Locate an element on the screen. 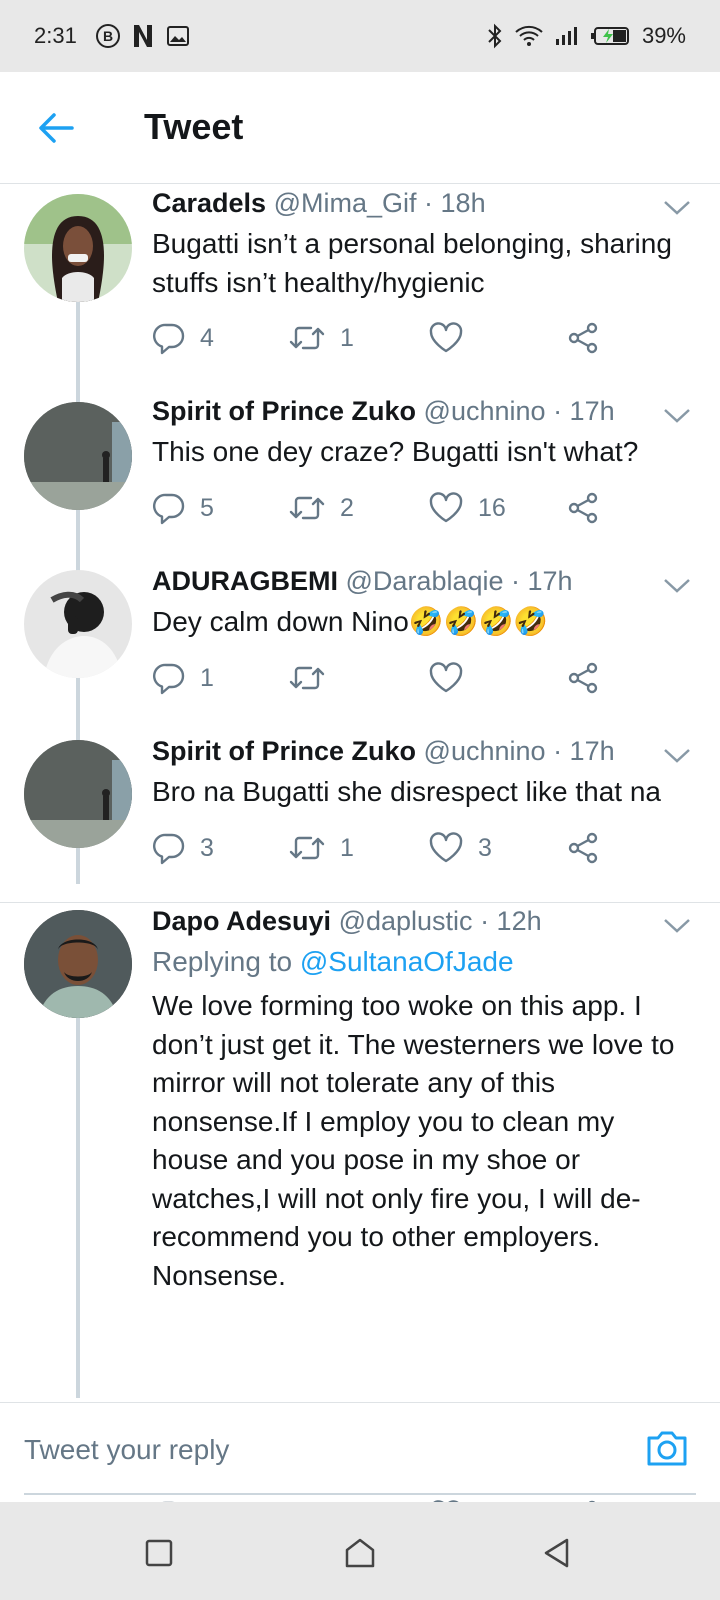 This screenshot has width=720, height=1600. netflix-n-icon is located at coordinates (143, 36).